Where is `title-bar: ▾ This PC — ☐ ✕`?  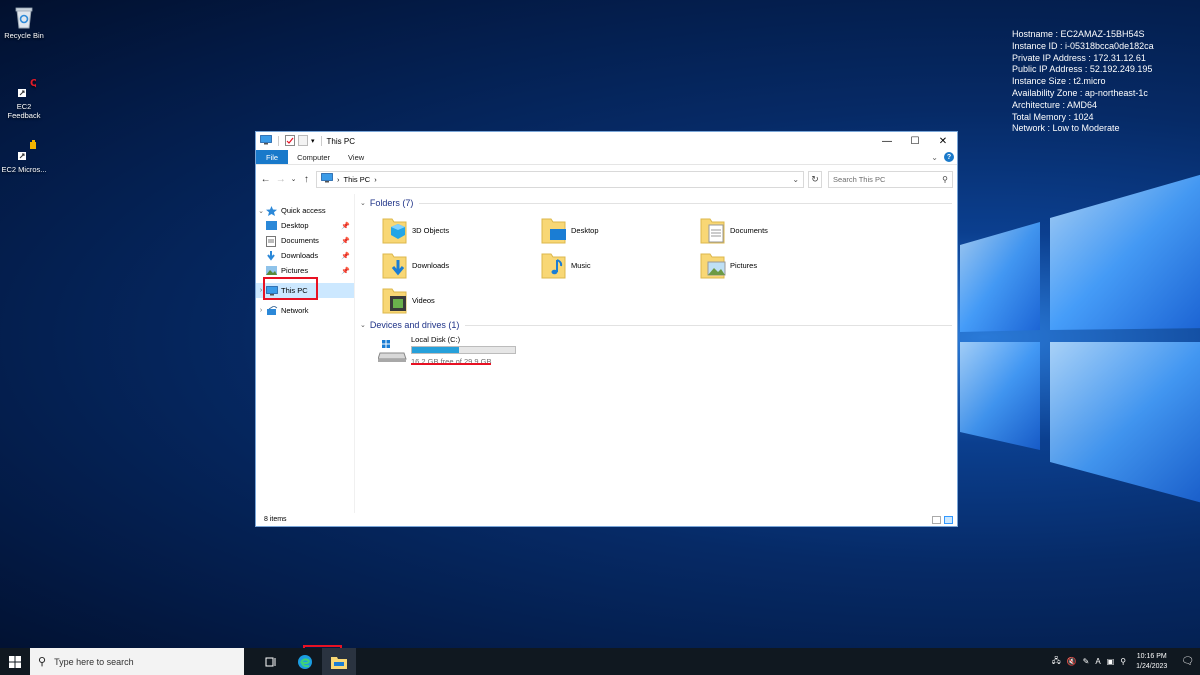
title-bar: ▾ This PC — ☐ ✕ is located at coordinates (606, 141).